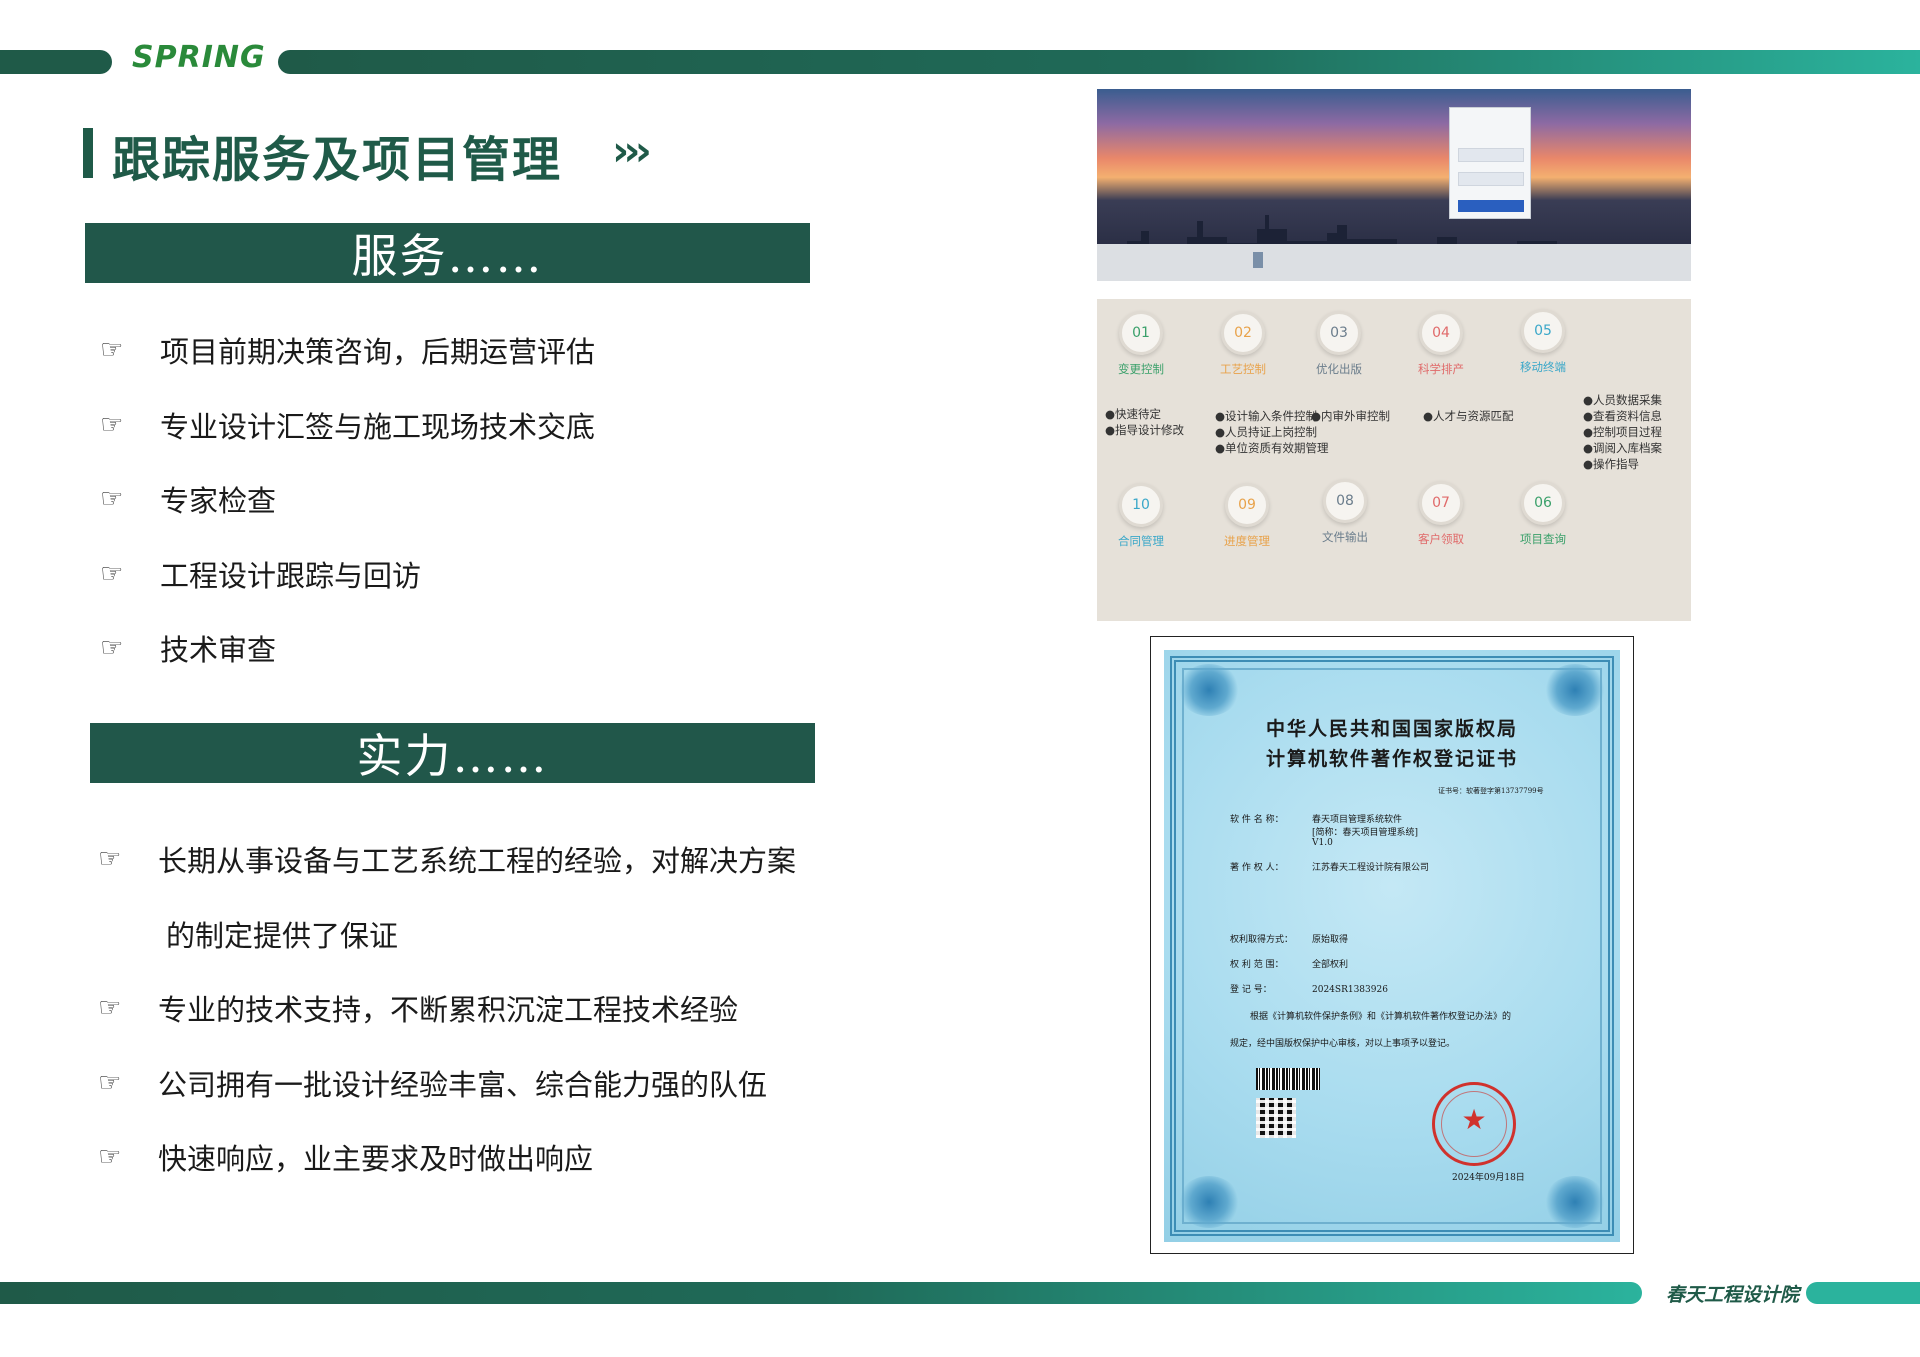 This screenshot has width=1920, height=1357. I want to click on username-field, so click(1491, 155).